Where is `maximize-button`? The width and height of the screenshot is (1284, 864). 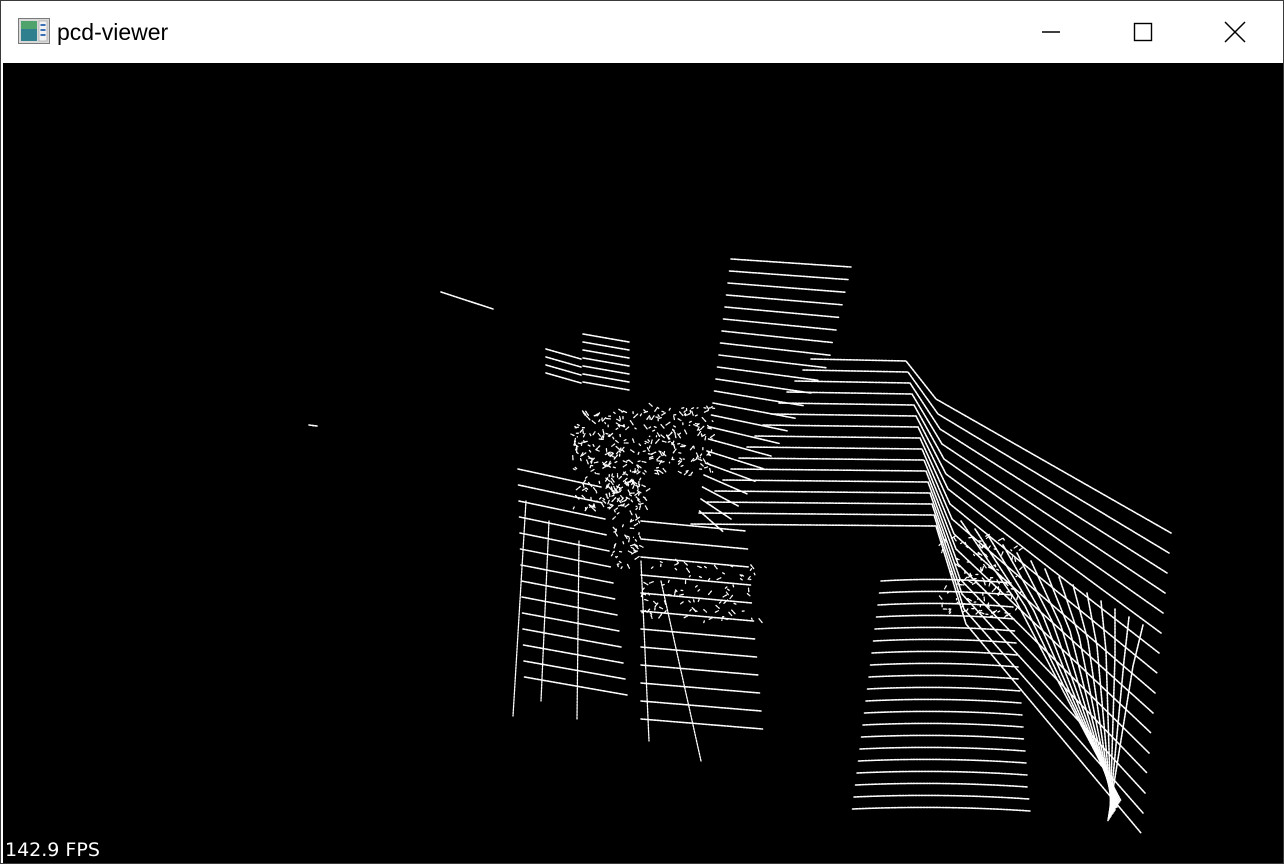 maximize-button is located at coordinates (1143, 31).